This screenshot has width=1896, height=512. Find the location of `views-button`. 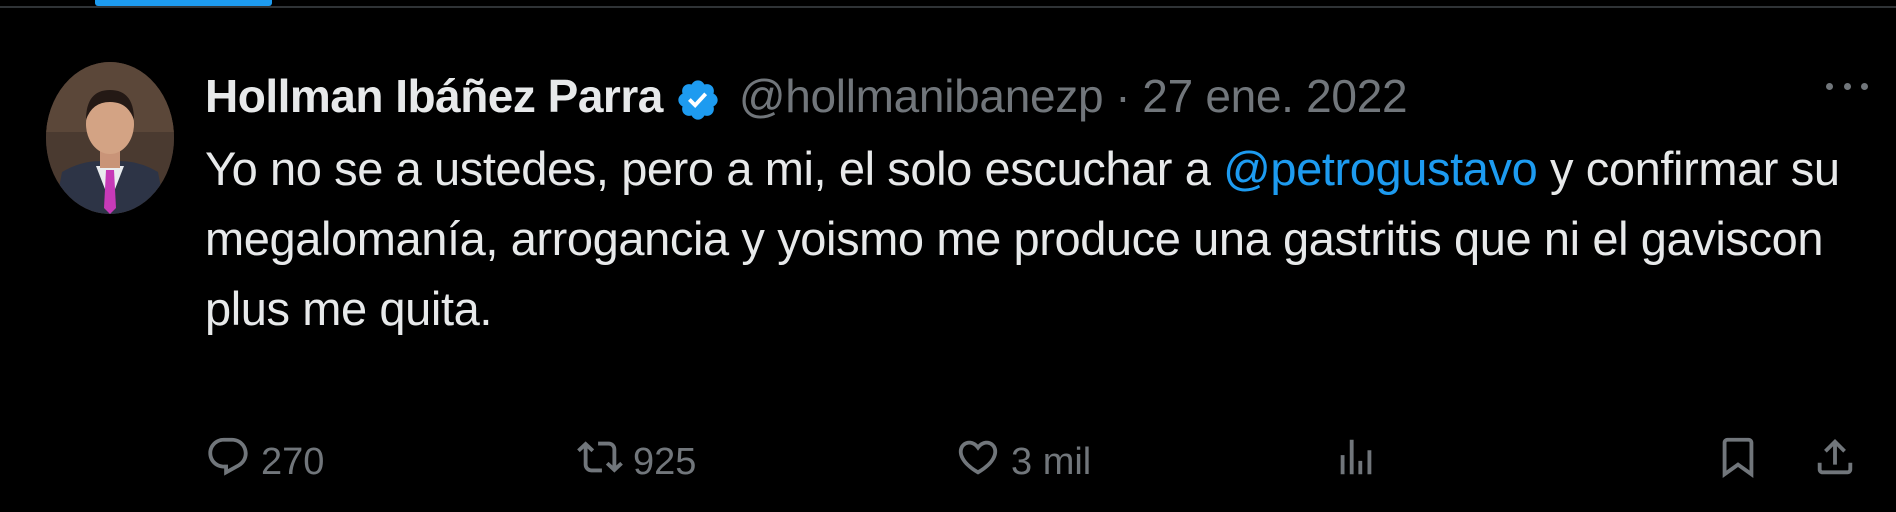

views-button is located at coordinates (1356, 462).